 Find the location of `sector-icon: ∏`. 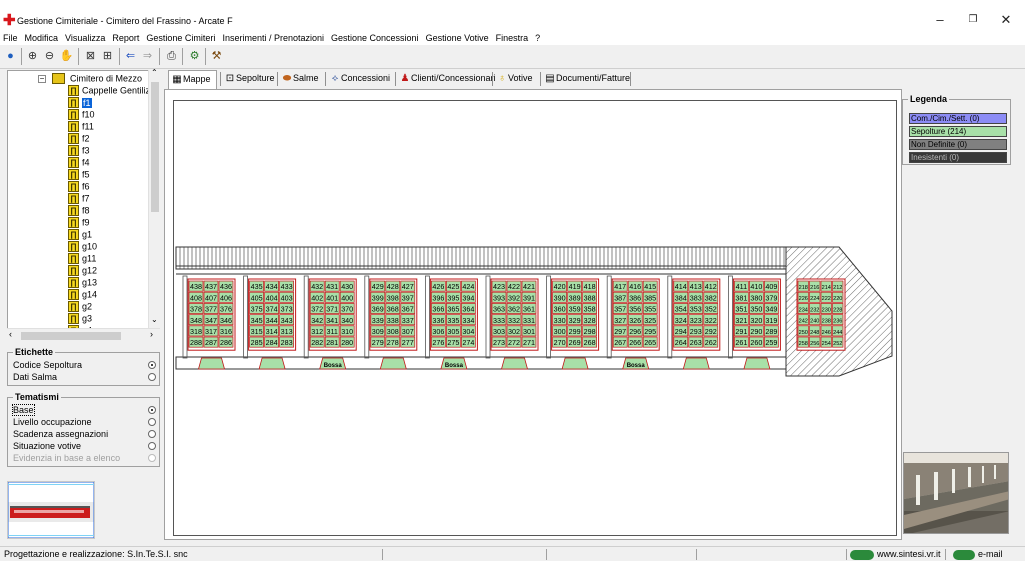

sector-icon: ∏ is located at coordinates (73, 163).